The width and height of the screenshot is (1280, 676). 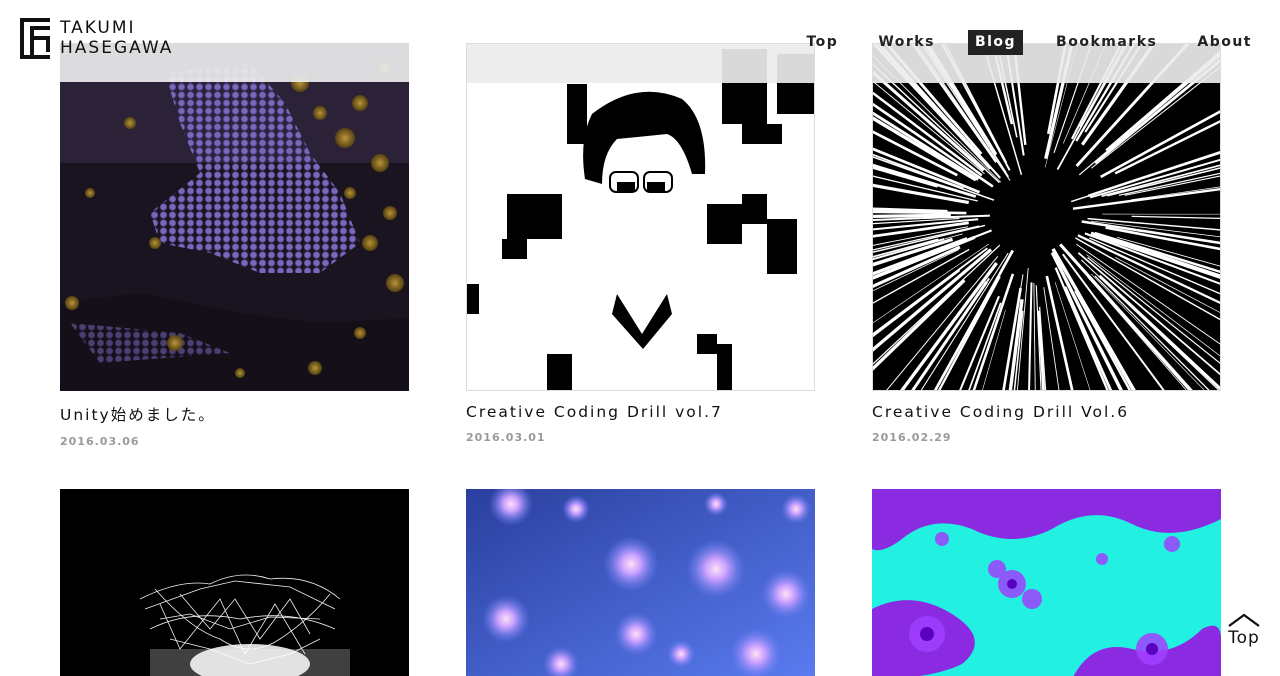 I want to click on nav-item-bookmarks: Bookmarks, so click(x=1106, y=42).